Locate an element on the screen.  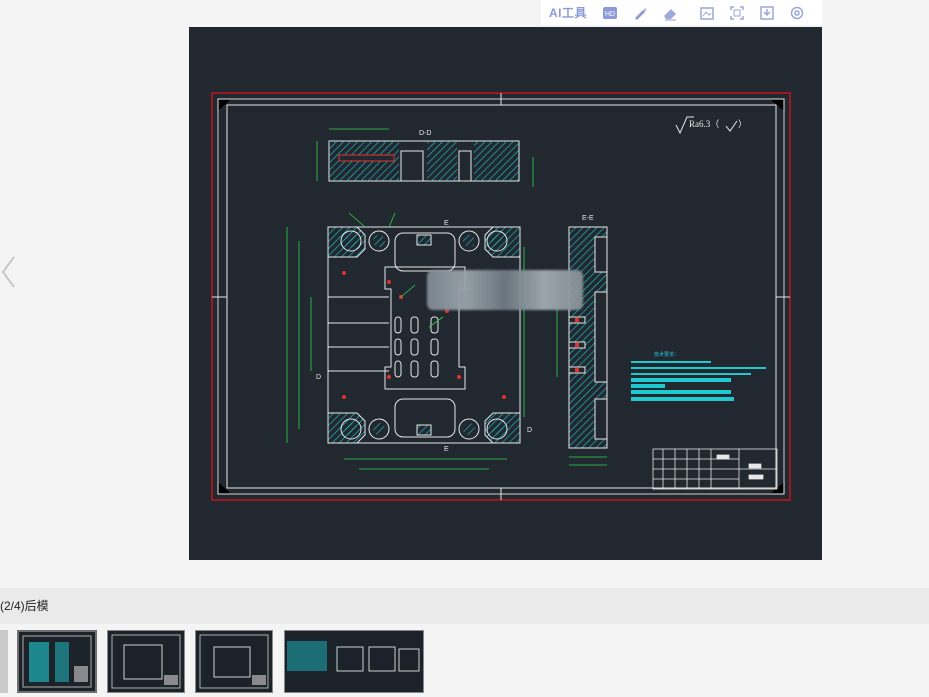
svg-text: HD is located at coordinates (610, 14).